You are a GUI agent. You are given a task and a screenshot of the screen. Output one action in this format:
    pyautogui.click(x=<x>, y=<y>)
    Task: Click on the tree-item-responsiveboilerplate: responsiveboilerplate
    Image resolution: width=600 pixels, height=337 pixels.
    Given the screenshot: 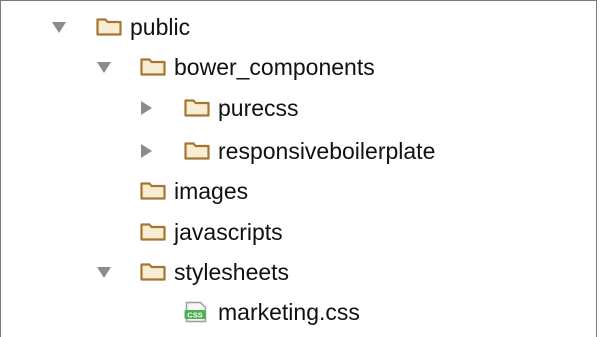 What is the action you would take?
    pyautogui.click(x=300, y=151)
    